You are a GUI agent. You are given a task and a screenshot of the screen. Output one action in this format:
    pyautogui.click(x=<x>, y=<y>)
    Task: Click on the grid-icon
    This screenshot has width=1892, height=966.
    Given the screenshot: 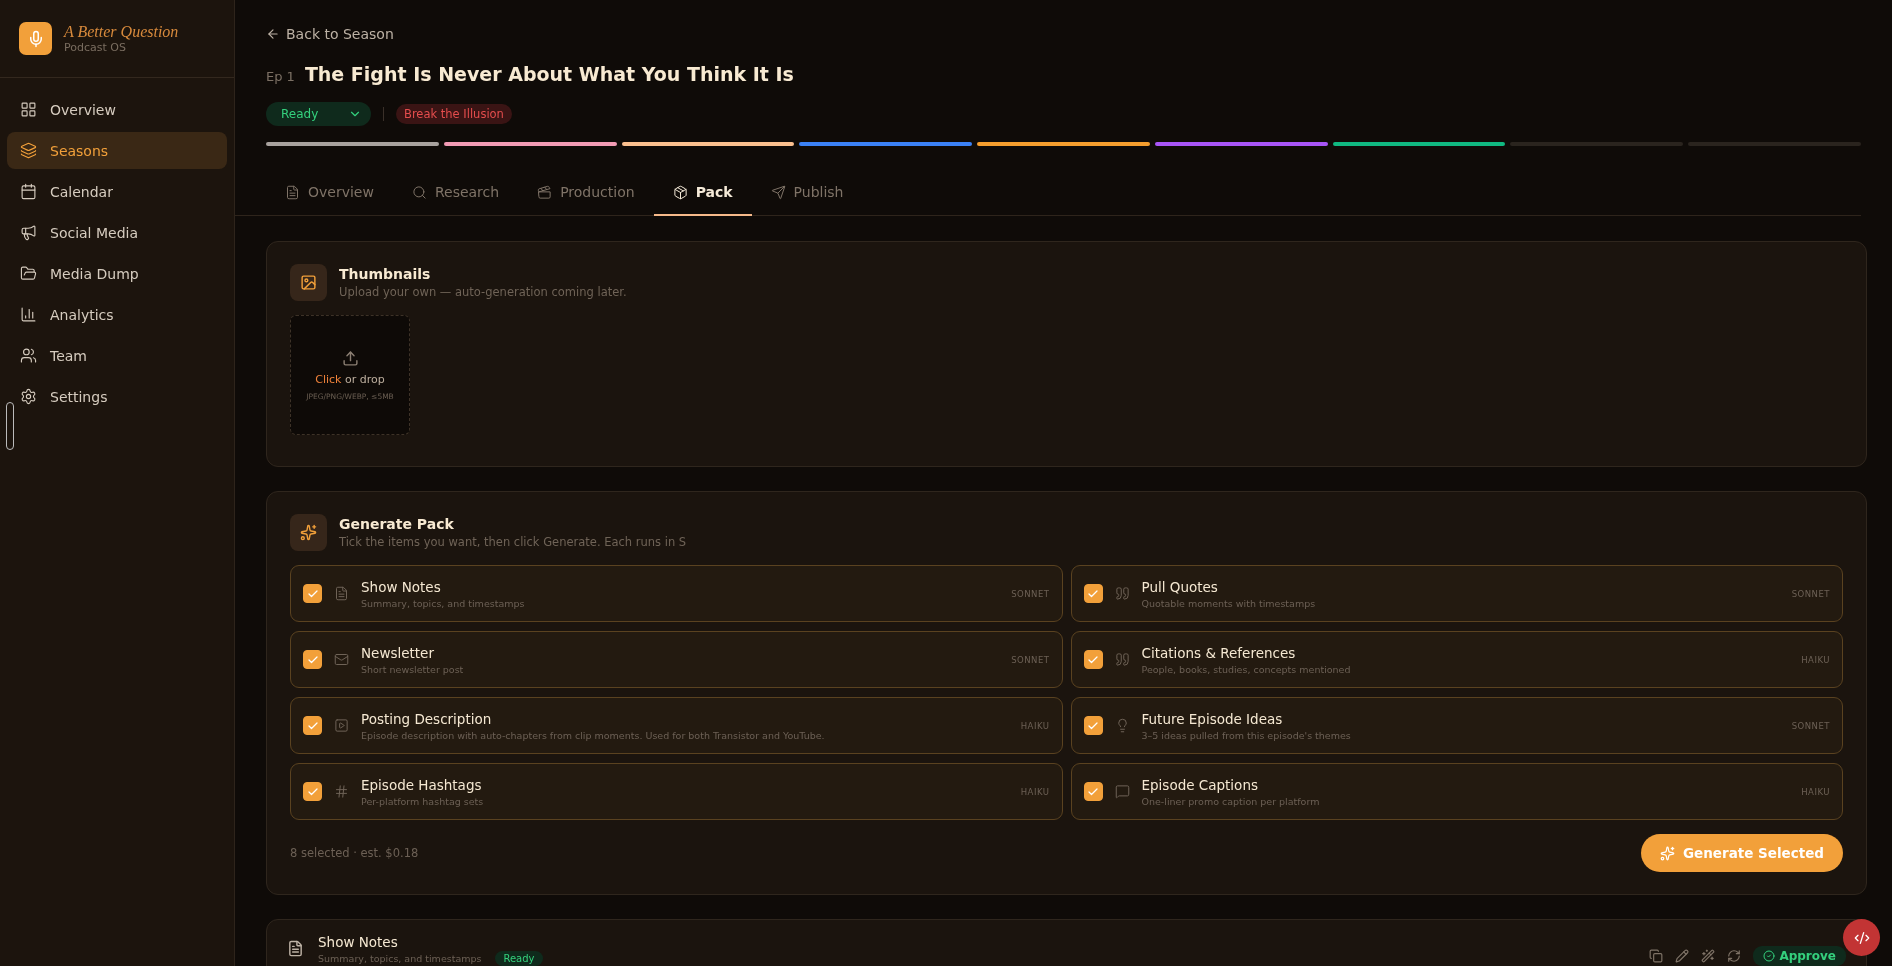 What is the action you would take?
    pyautogui.click(x=28, y=109)
    